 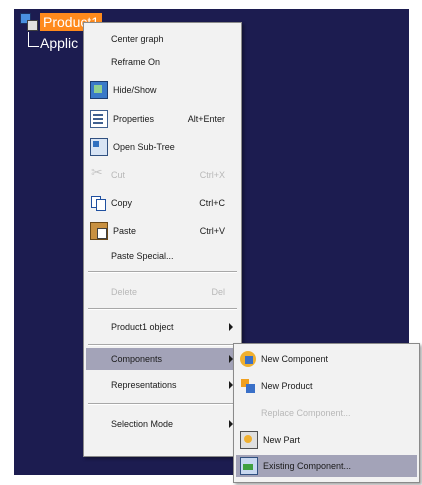 I want to click on submenu-item-new-component: New Component, so click(x=326, y=359).